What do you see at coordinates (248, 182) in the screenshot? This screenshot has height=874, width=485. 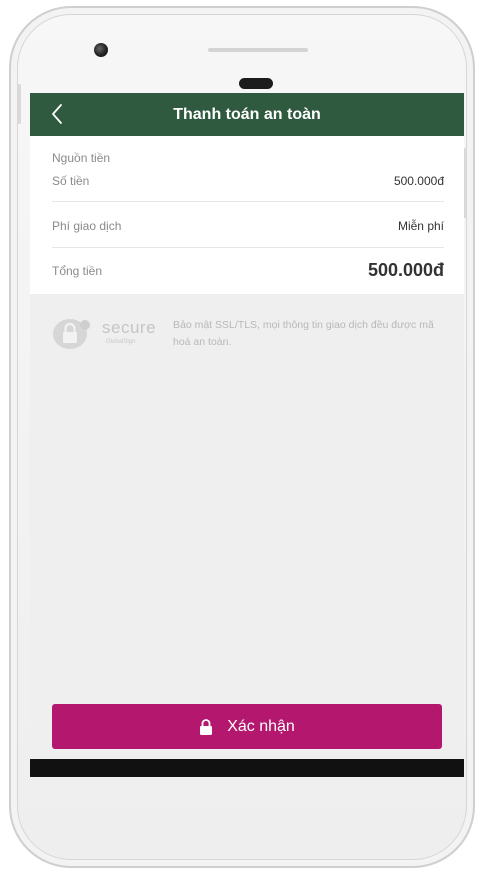 I see `amount-row: Số tiền 500.000đ` at bounding box center [248, 182].